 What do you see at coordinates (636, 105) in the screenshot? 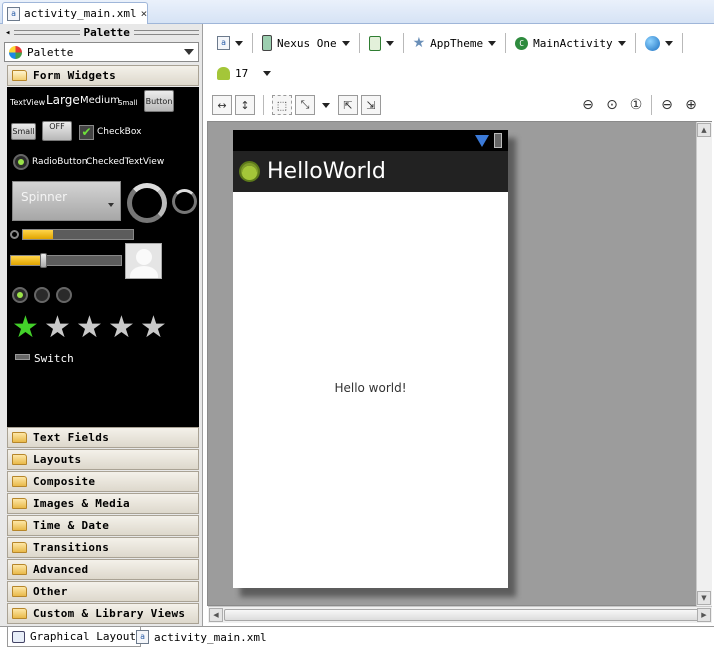
I see `zoom-100-icon: ①` at bounding box center [636, 105].